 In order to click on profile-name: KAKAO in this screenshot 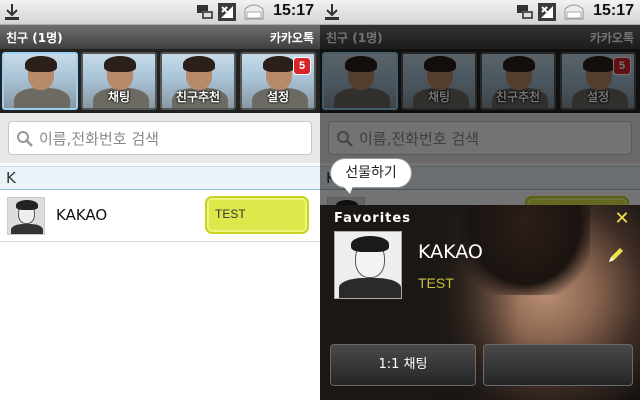, I will do `click(450, 252)`.